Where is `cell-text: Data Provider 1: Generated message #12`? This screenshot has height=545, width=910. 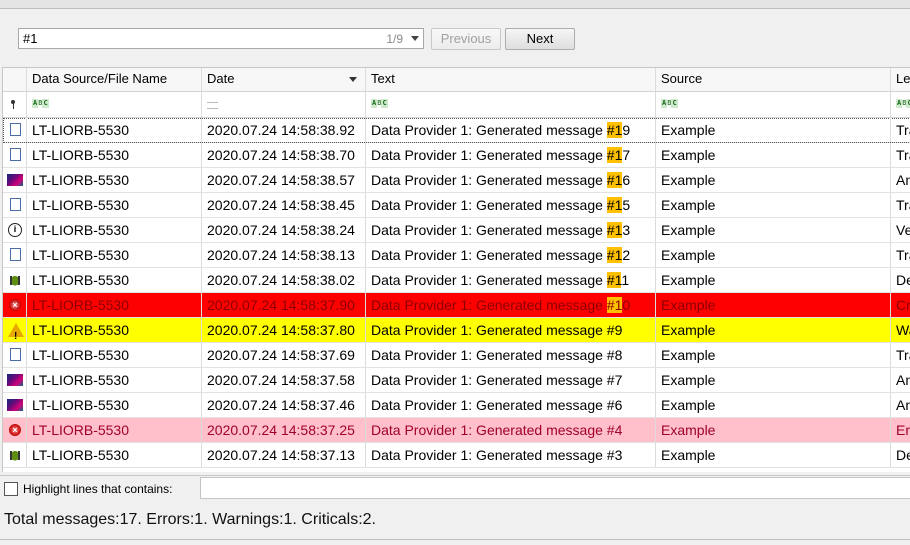 cell-text: Data Provider 1: Generated message #12 is located at coordinates (511, 255).